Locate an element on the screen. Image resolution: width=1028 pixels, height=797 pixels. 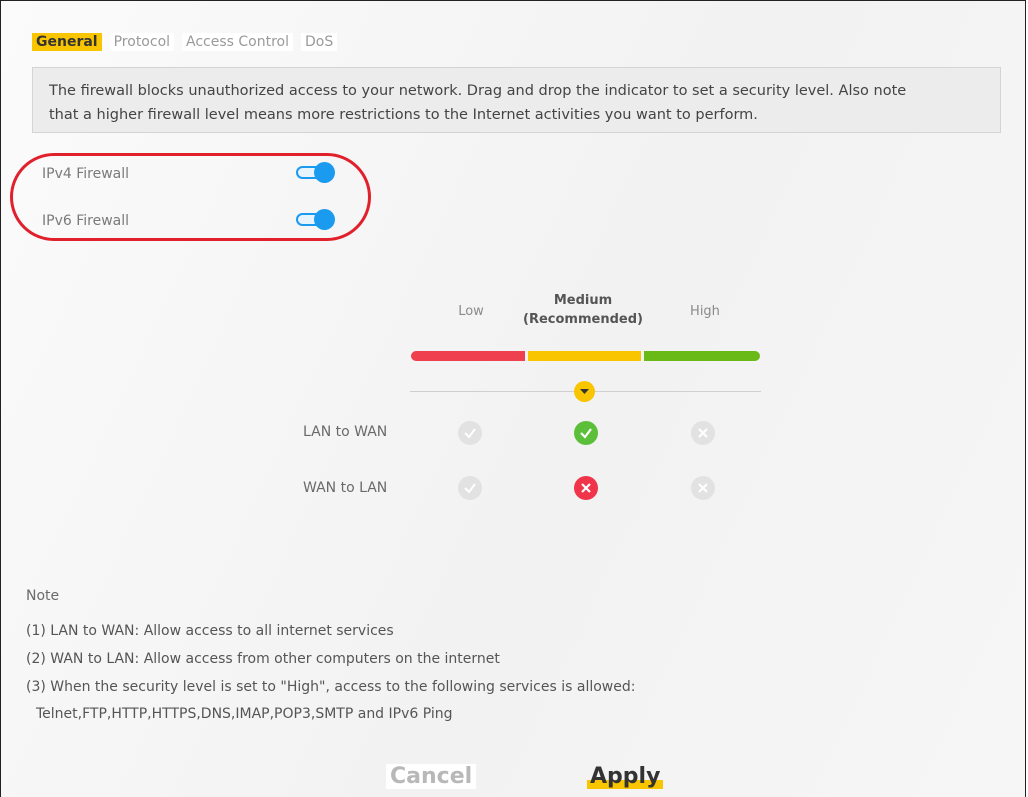
caret-down-icon is located at coordinates (584, 391).